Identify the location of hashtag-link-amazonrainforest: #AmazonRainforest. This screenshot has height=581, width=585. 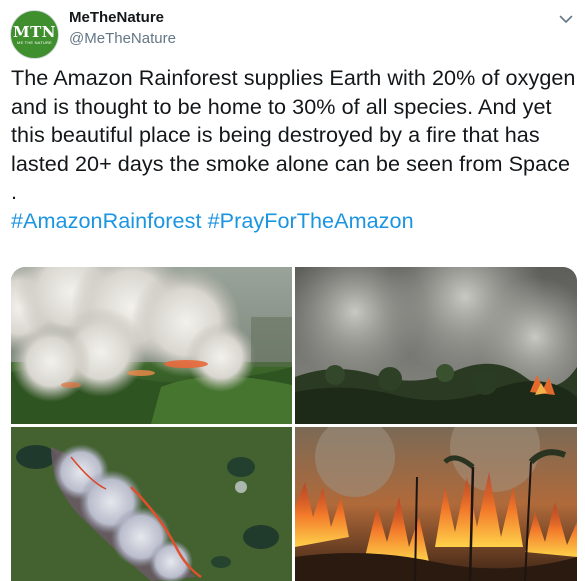
(106, 220).